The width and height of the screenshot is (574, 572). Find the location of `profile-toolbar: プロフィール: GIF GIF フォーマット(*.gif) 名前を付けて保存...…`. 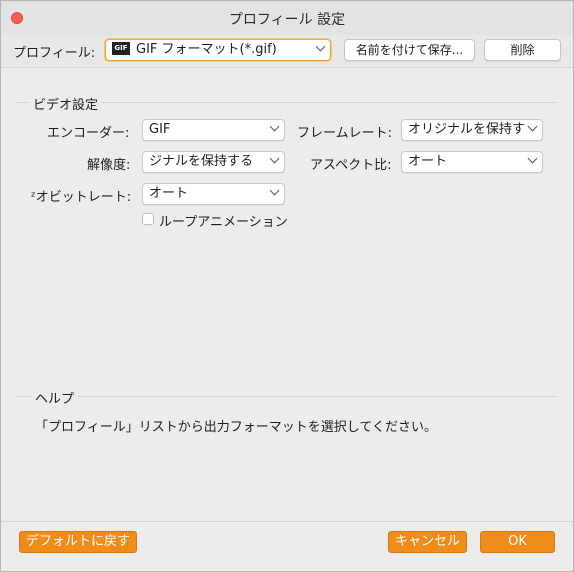

profile-toolbar: プロフィール: GIF GIF フォーマット(*.gif) 名前を付けて保存...… is located at coordinates (287, 51).